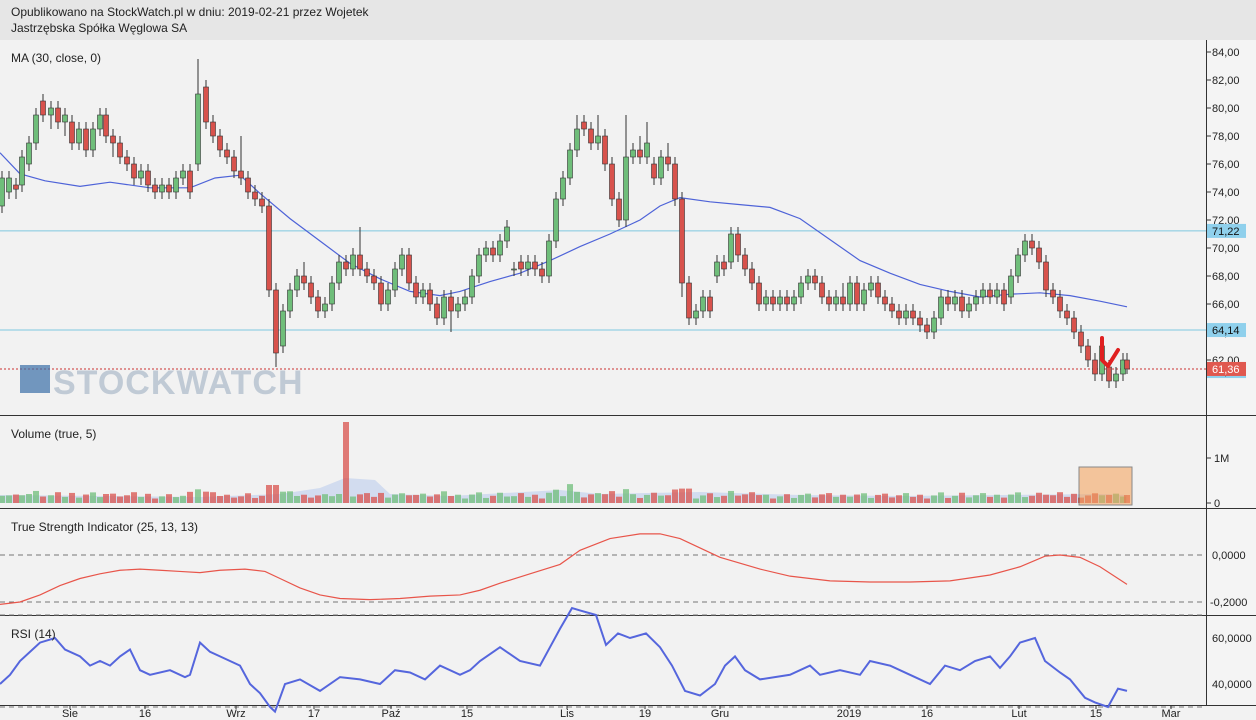  I want to click on x-tick-label: Mar, so click(1171, 714).